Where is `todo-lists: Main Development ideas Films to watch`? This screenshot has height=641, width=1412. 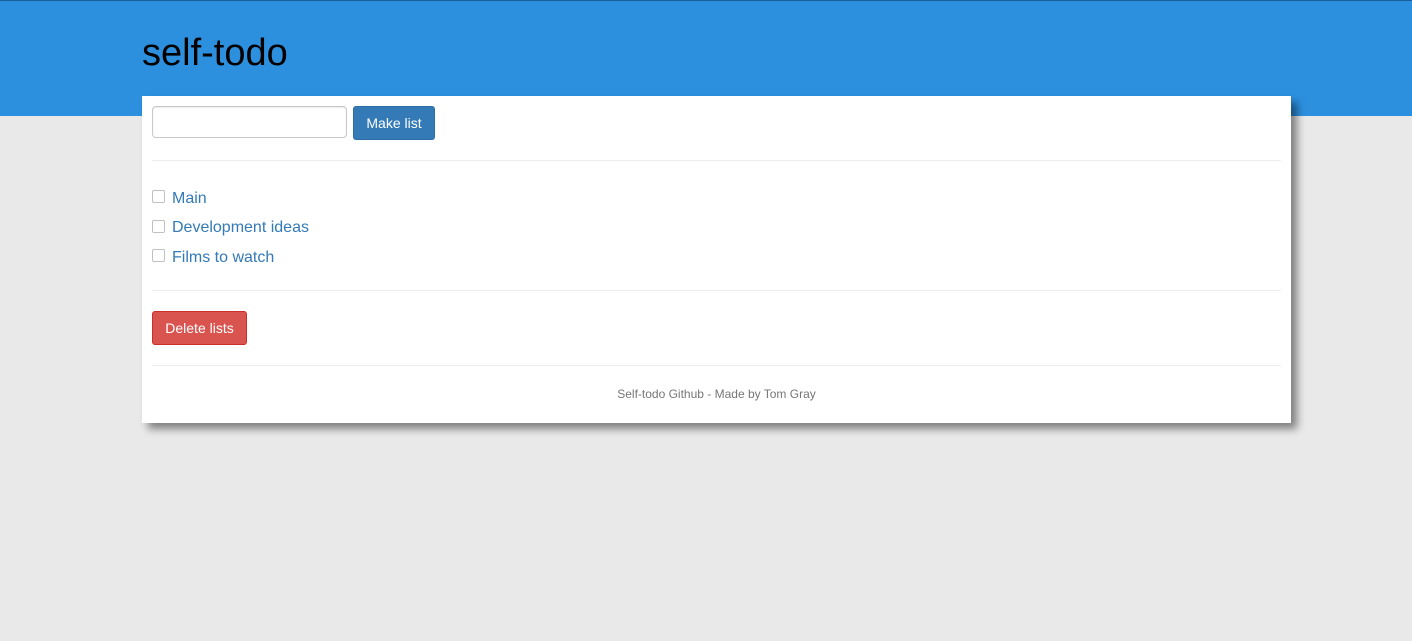 todo-lists: Main Development ideas Films to watch is located at coordinates (230, 228).